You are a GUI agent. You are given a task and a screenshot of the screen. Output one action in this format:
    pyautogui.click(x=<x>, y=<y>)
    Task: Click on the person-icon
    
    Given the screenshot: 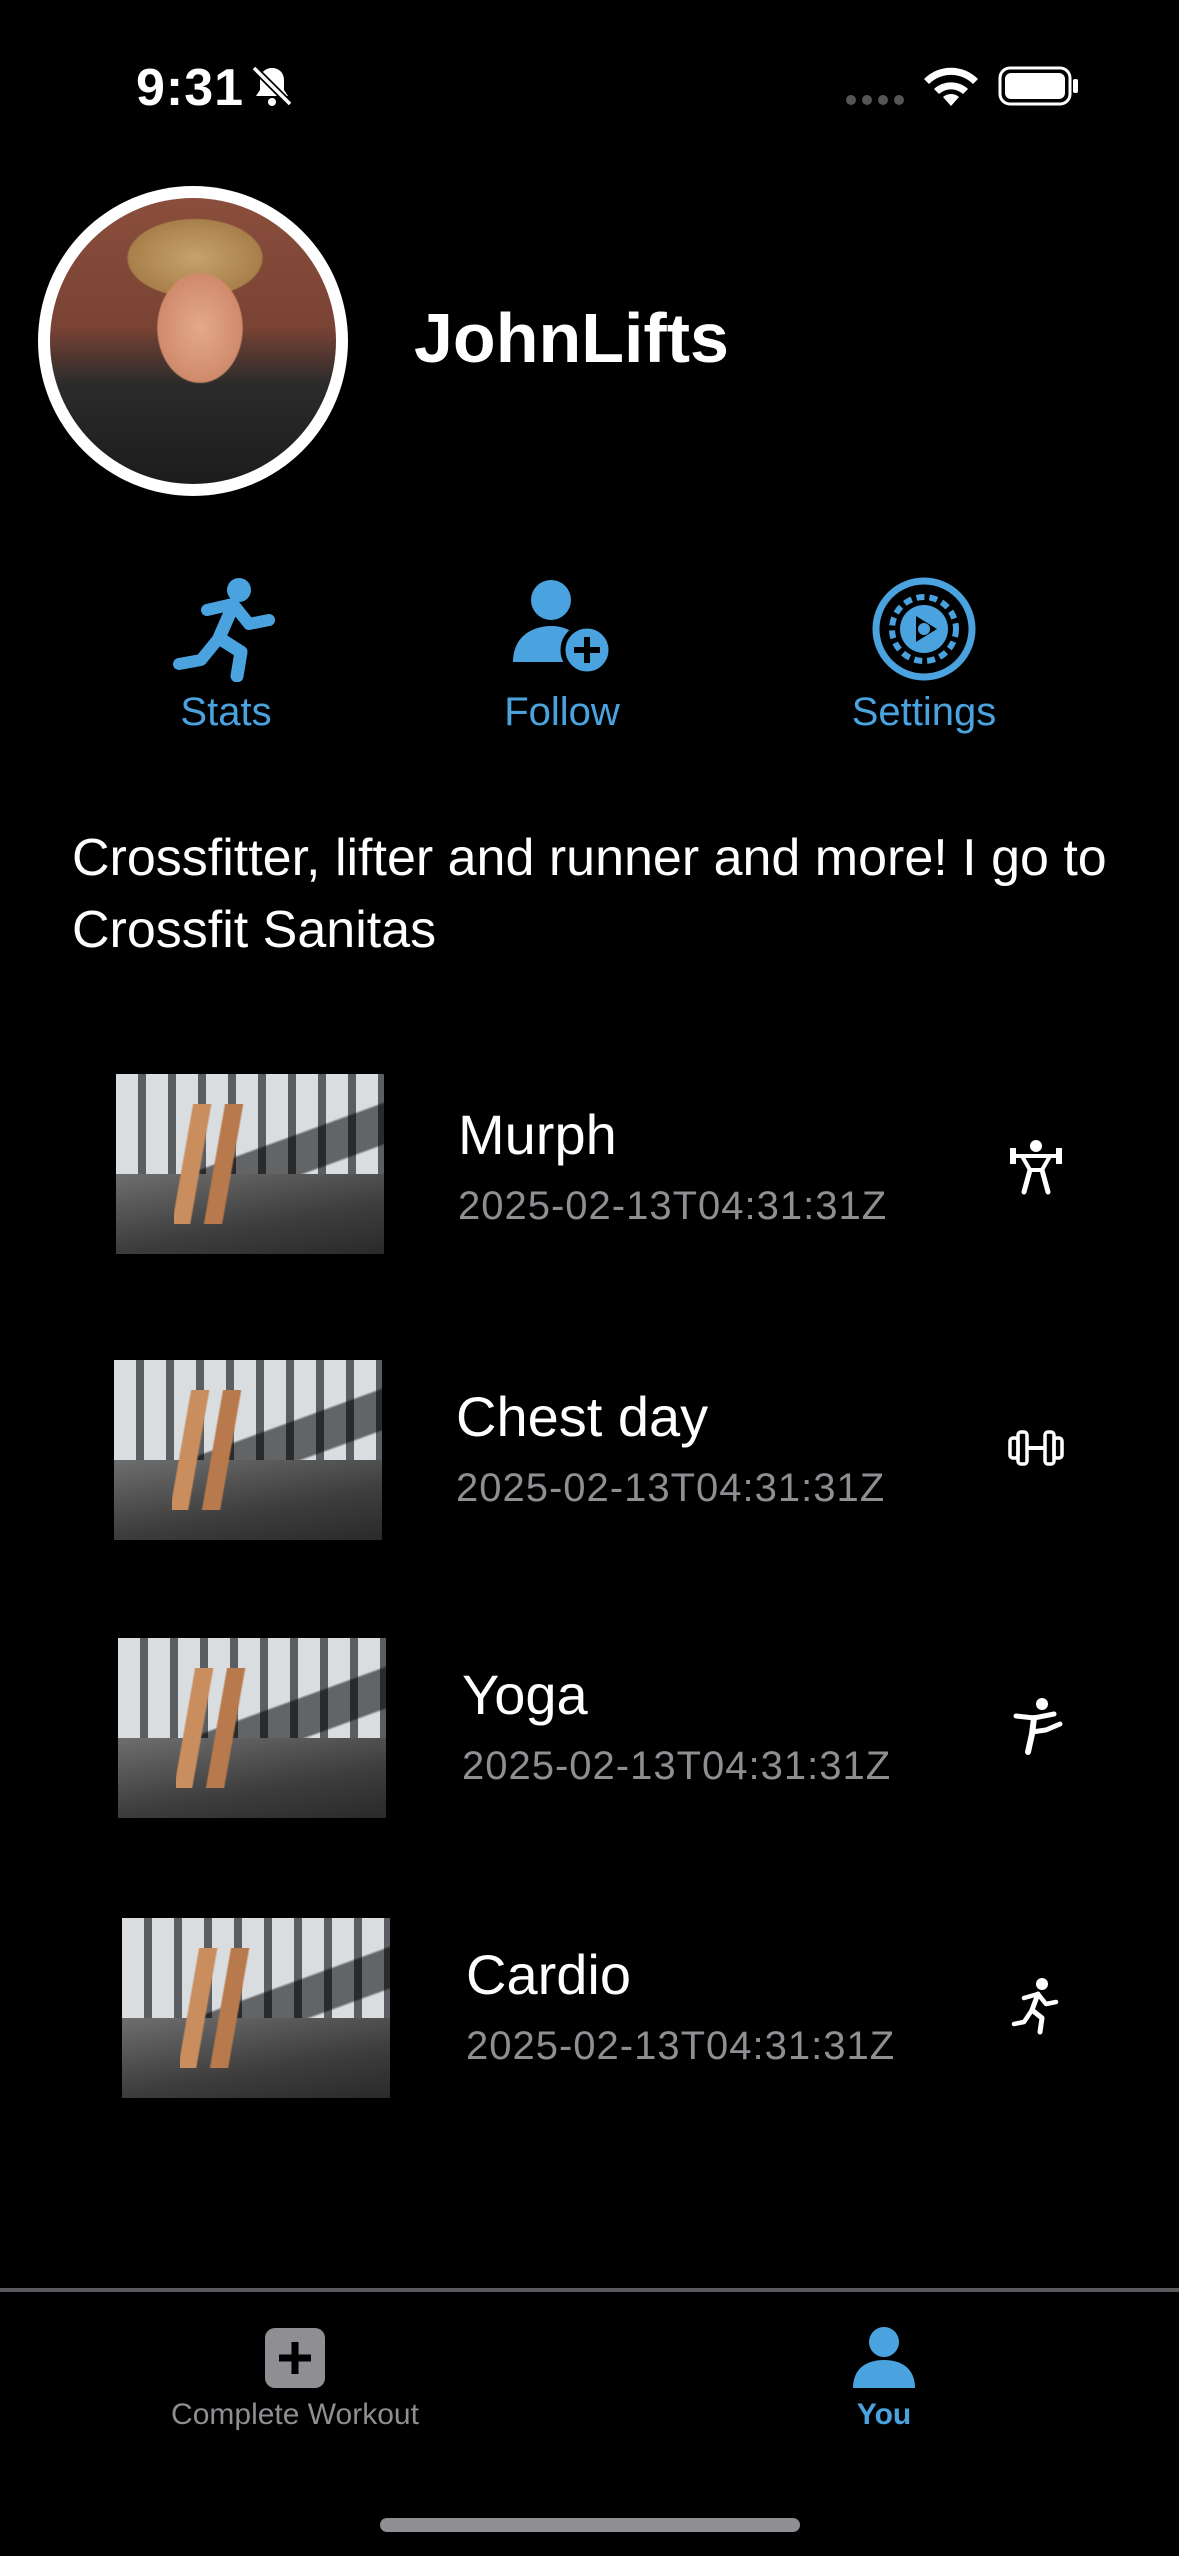 What is the action you would take?
    pyautogui.click(x=884, y=2357)
    